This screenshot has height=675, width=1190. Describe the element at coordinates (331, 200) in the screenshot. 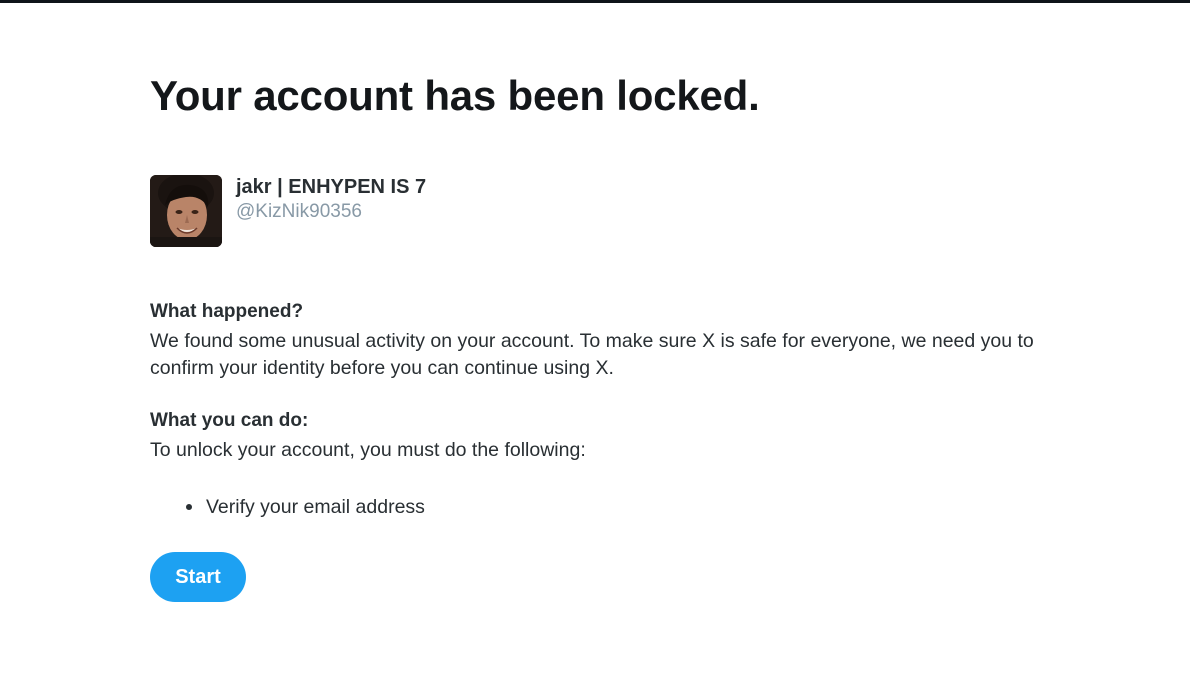

I see `user-meta: jakr | ENHYPEN IS 7 @KizNik90356` at that location.